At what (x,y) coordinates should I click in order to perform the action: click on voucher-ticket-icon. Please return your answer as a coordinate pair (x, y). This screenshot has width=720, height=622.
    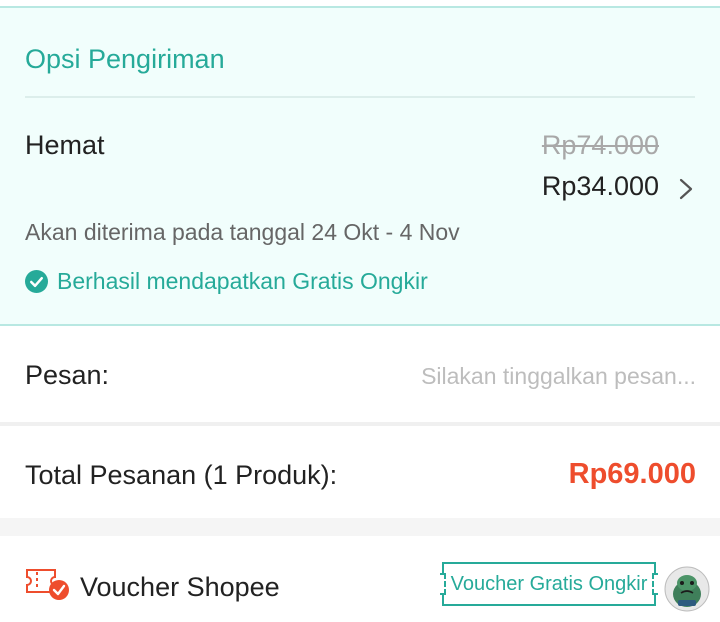
    Looking at the image, I should click on (47, 584).